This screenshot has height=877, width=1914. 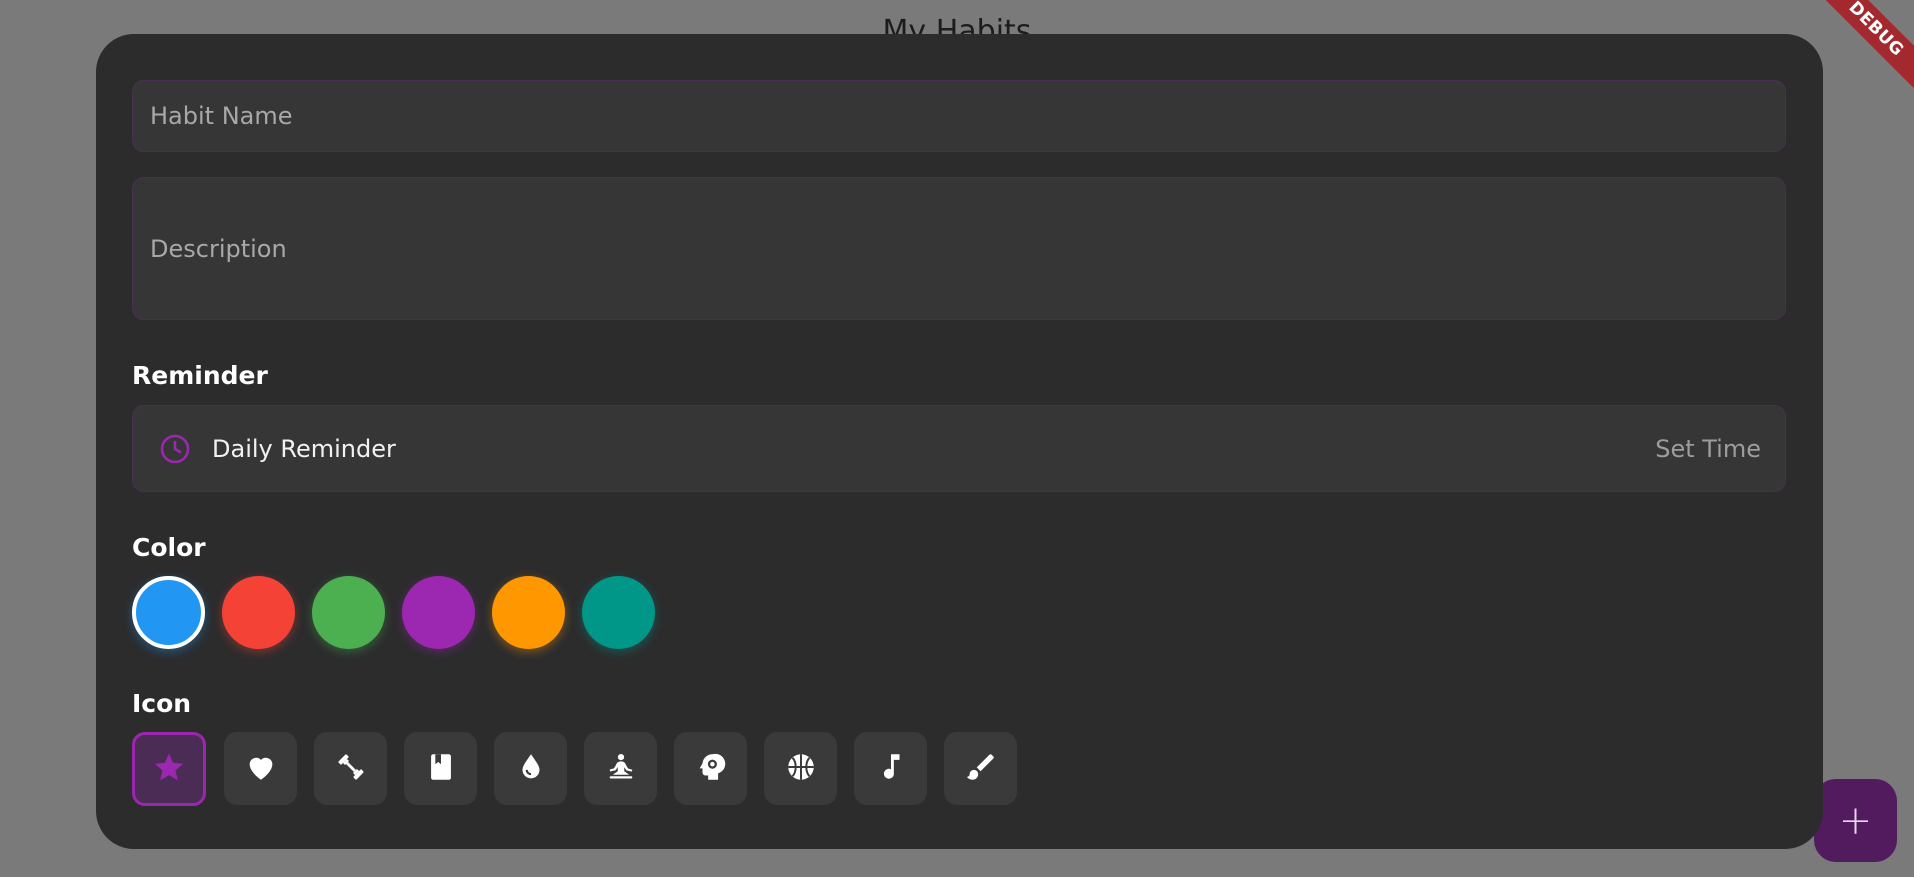 What do you see at coordinates (258, 612) in the screenshot?
I see `color-swatch-red` at bounding box center [258, 612].